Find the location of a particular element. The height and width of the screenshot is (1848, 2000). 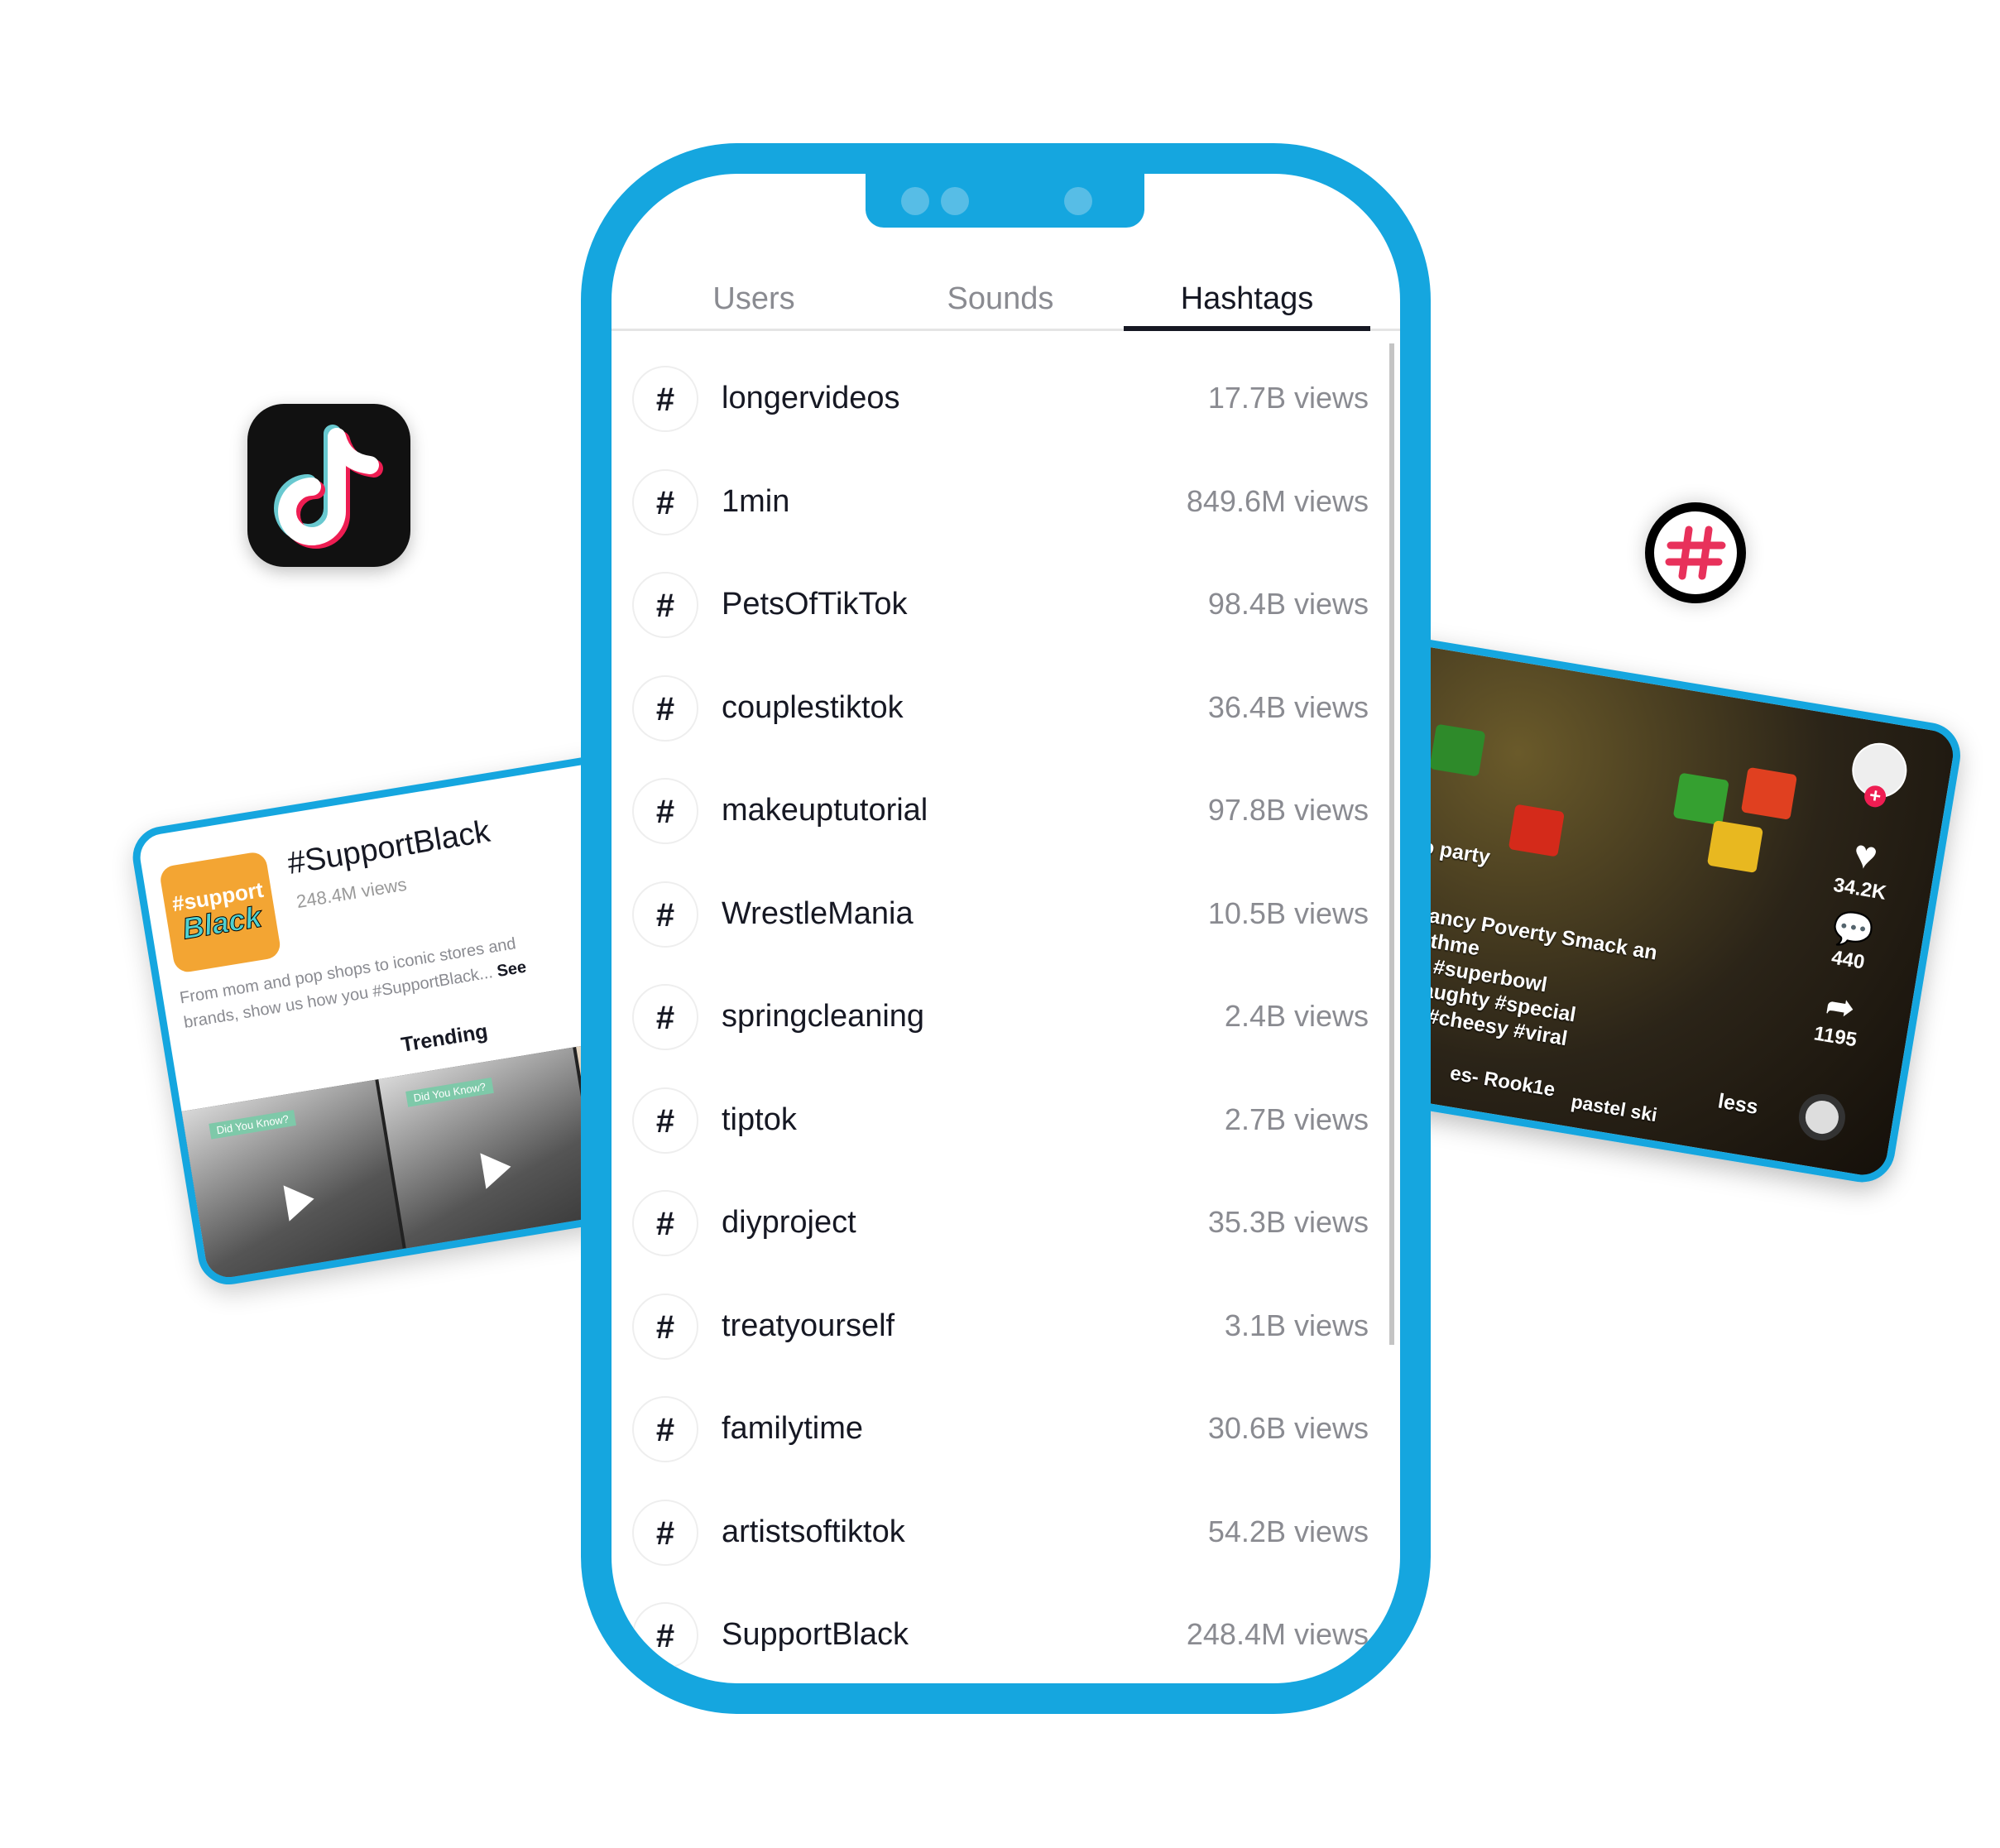

hashtag-name: tiptok is located at coordinates (759, 1119).